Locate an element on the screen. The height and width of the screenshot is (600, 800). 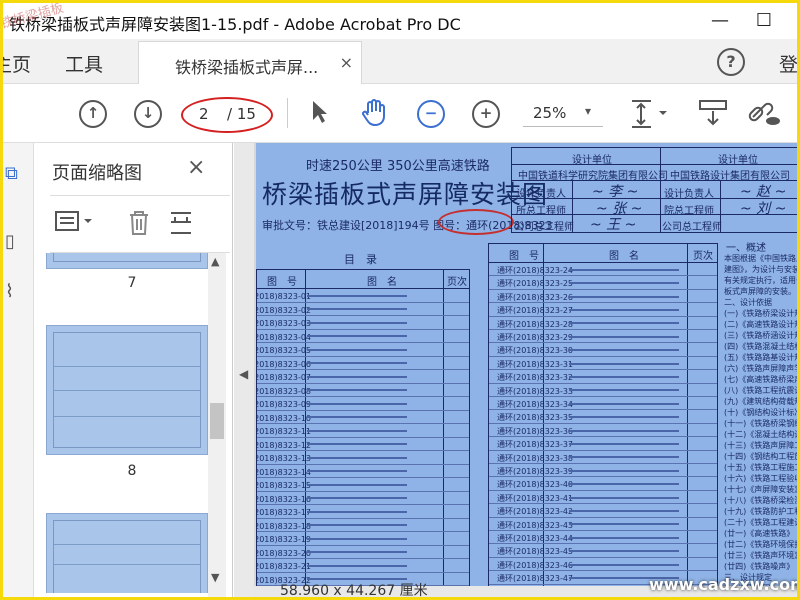
drawing-code: 通环(2018)8323-05 is located at coordinates (284, 350).